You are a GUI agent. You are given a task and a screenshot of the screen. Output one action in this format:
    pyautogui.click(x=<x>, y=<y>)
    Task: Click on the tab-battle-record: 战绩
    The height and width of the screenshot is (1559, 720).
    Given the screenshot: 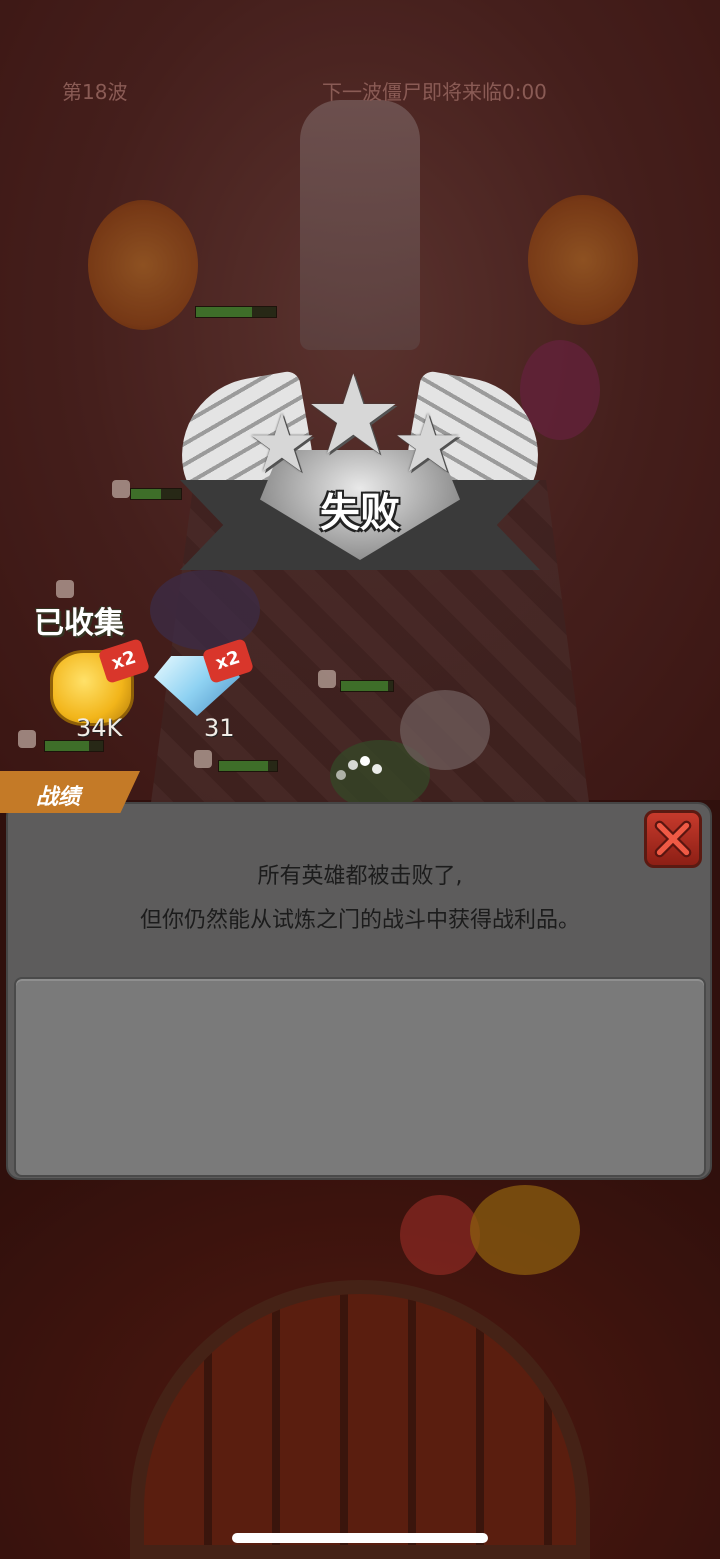 What is the action you would take?
    pyautogui.click(x=58, y=797)
    